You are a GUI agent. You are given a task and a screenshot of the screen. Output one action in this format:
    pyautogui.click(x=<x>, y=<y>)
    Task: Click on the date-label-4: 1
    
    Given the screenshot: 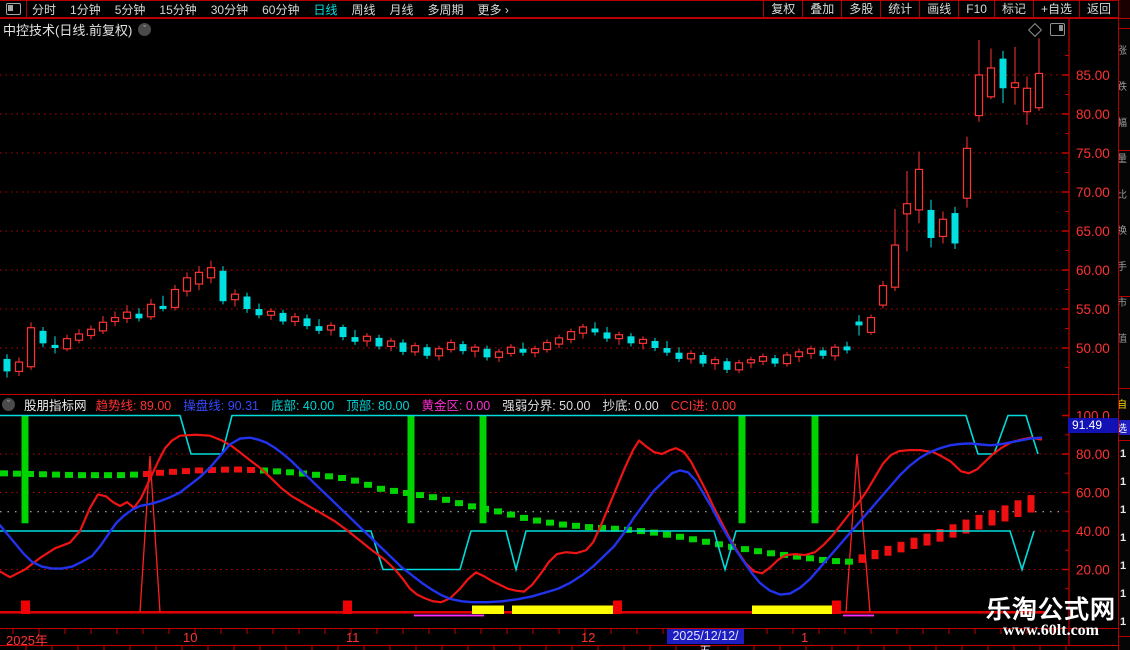 What is the action you would take?
    pyautogui.click(x=805, y=637)
    